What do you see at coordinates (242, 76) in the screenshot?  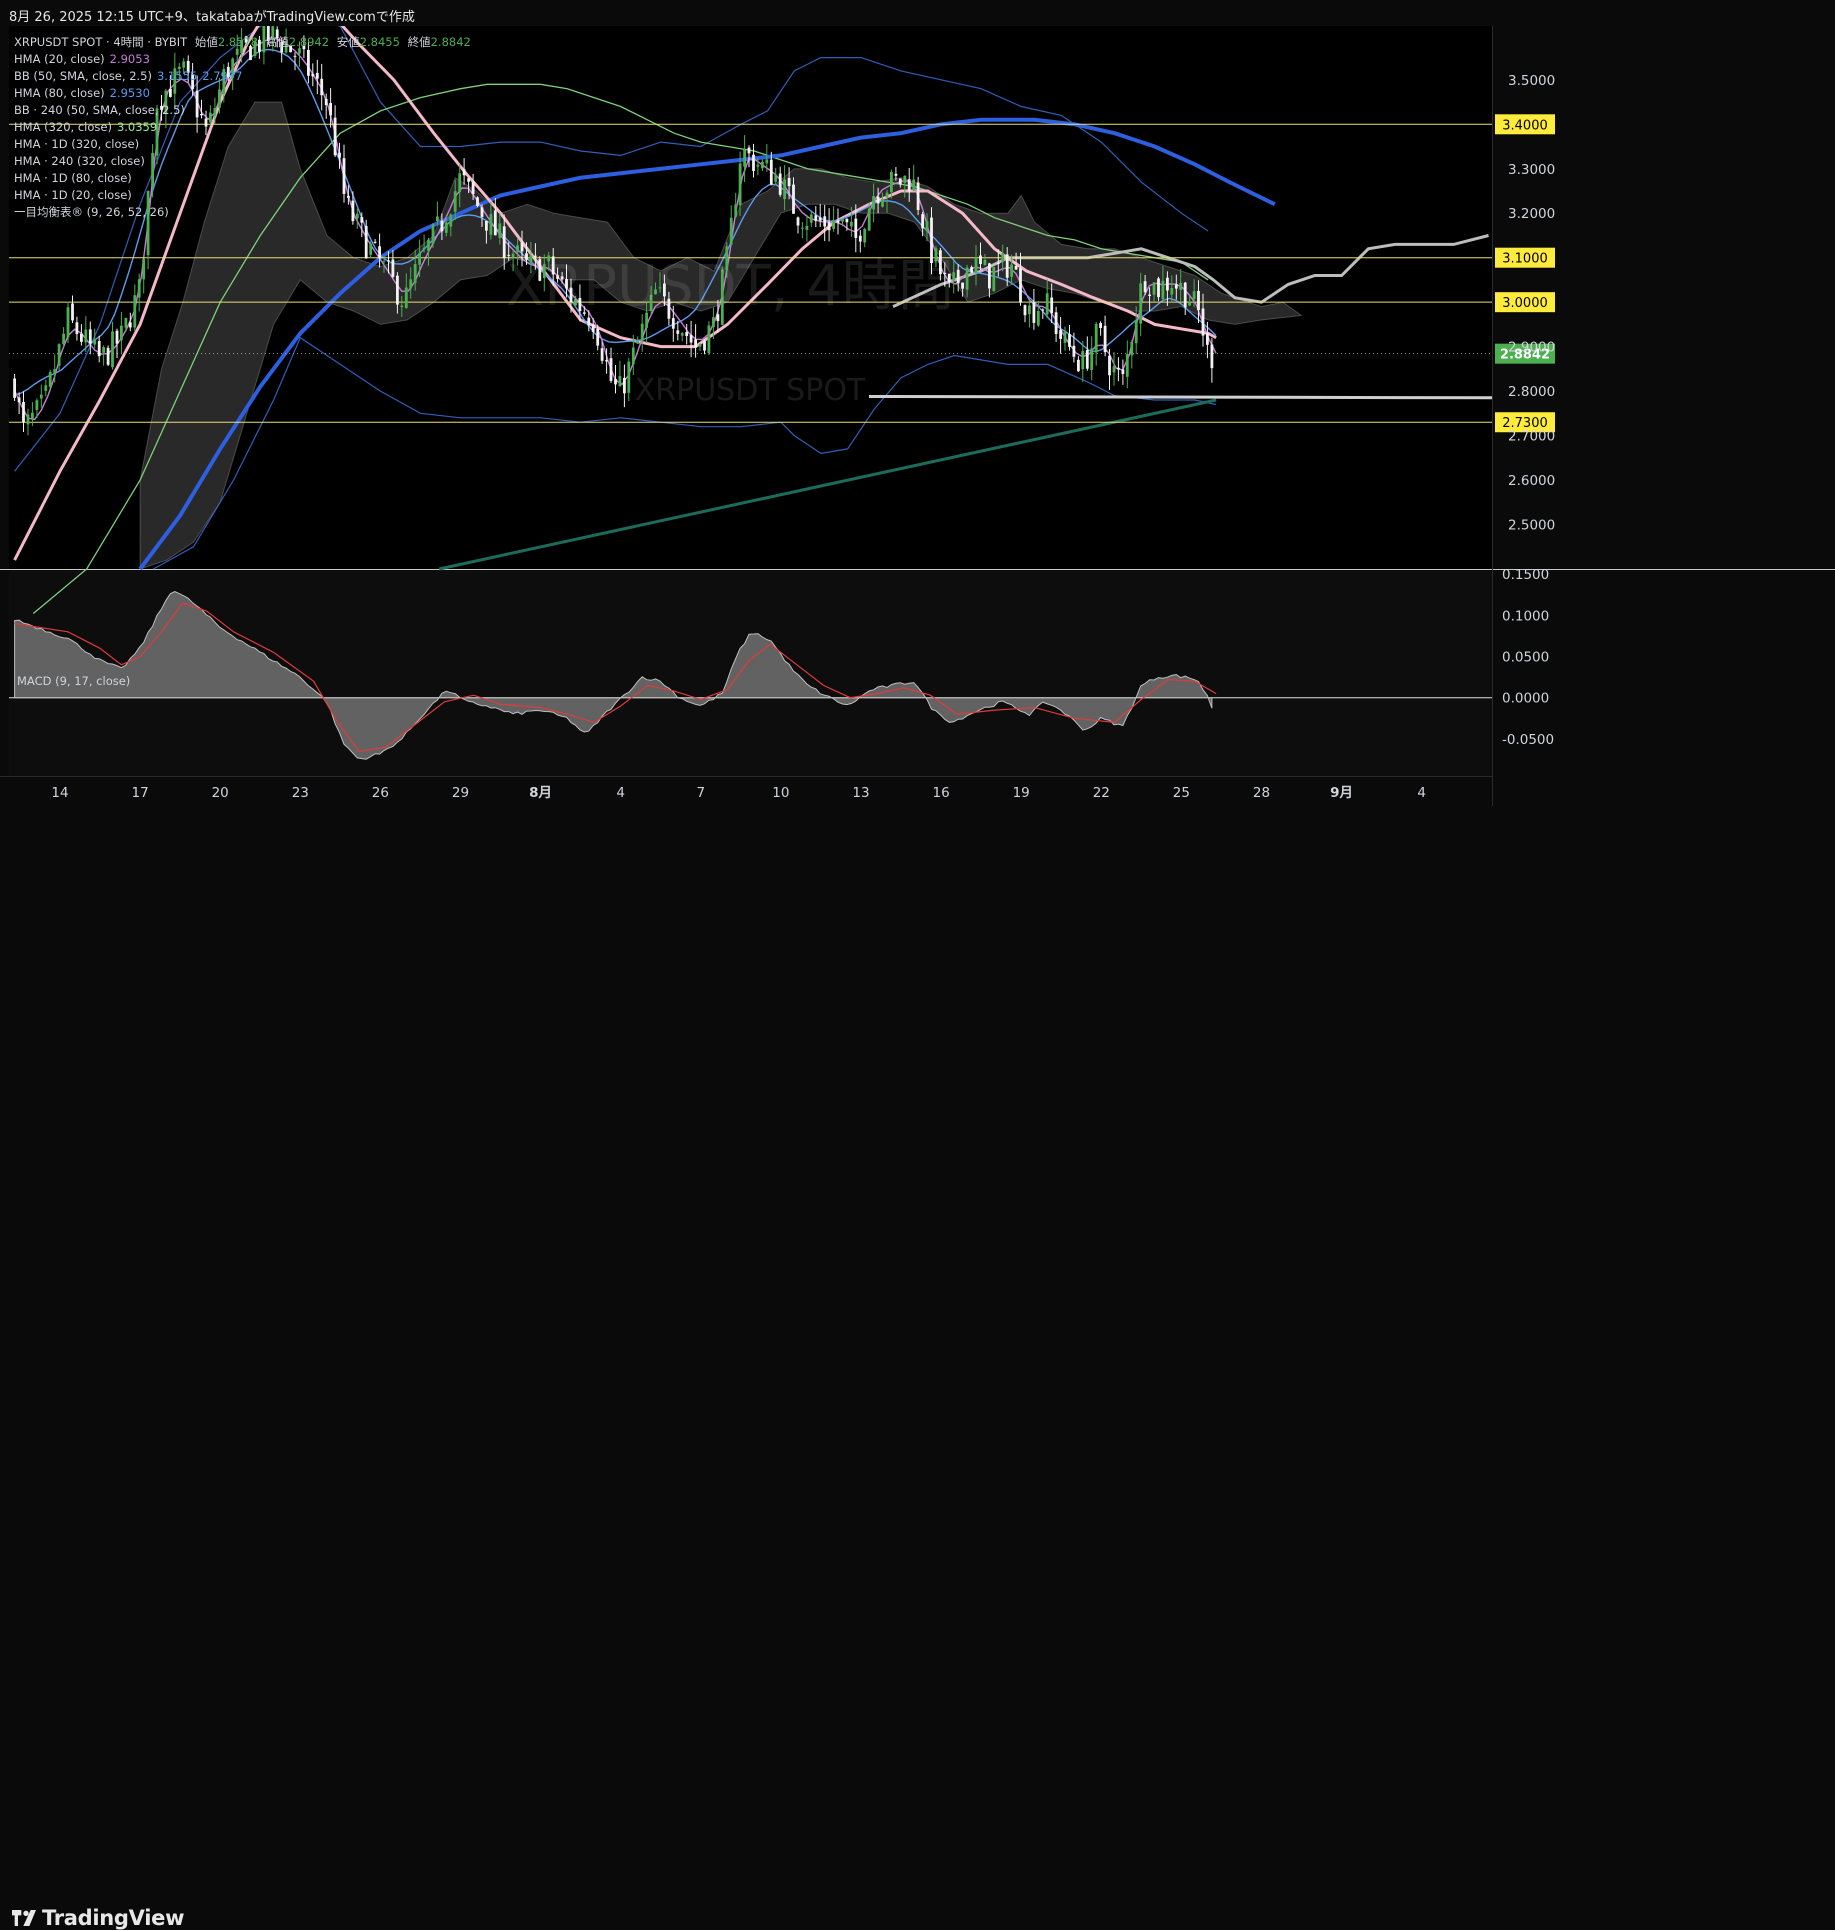 I see `legend-indicator-row: BB (50, SMA, close, 2.5) 3.1555 2.7977` at bounding box center [242, 76].